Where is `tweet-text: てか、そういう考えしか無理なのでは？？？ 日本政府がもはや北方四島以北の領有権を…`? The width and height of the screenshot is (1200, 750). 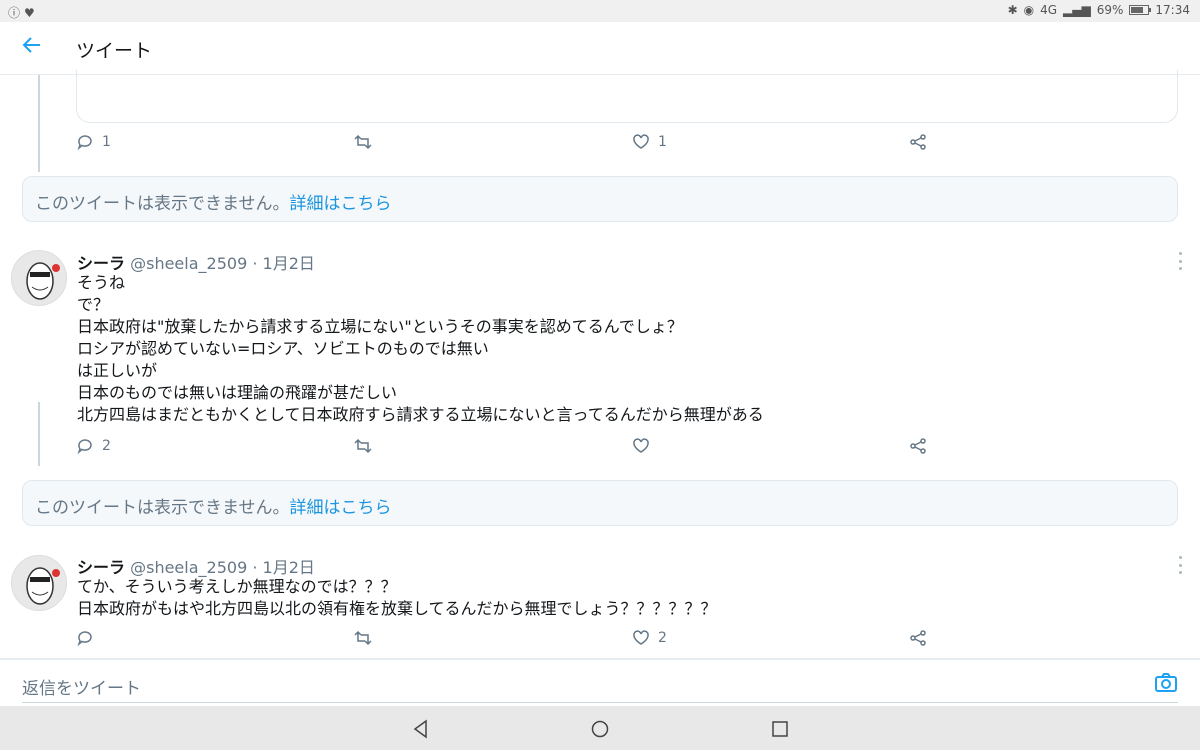
tweet-text: てか、そういう考えしか無理なのでは？？？ 日本政府がもはや北方四島以北の領有権を… is located at coordinates (397, 598).